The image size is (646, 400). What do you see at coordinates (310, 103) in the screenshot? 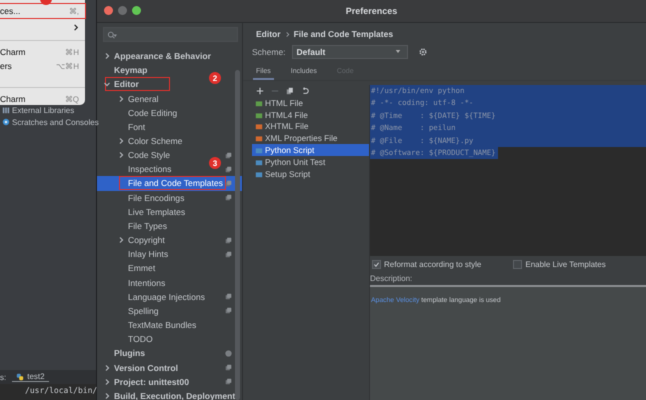
I see `template-item: HTML File` at bounding box center [310, 103].